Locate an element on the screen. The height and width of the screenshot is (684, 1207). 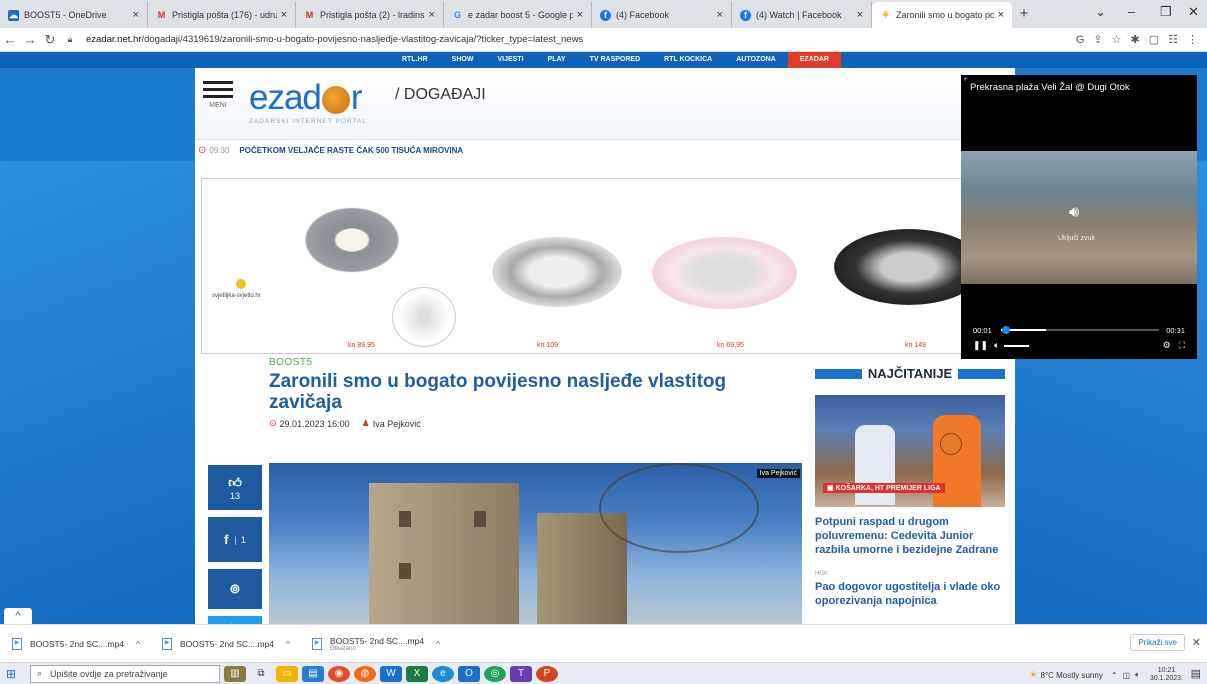
extensions-icon: ✱ is located at coordinates (1135, 39).